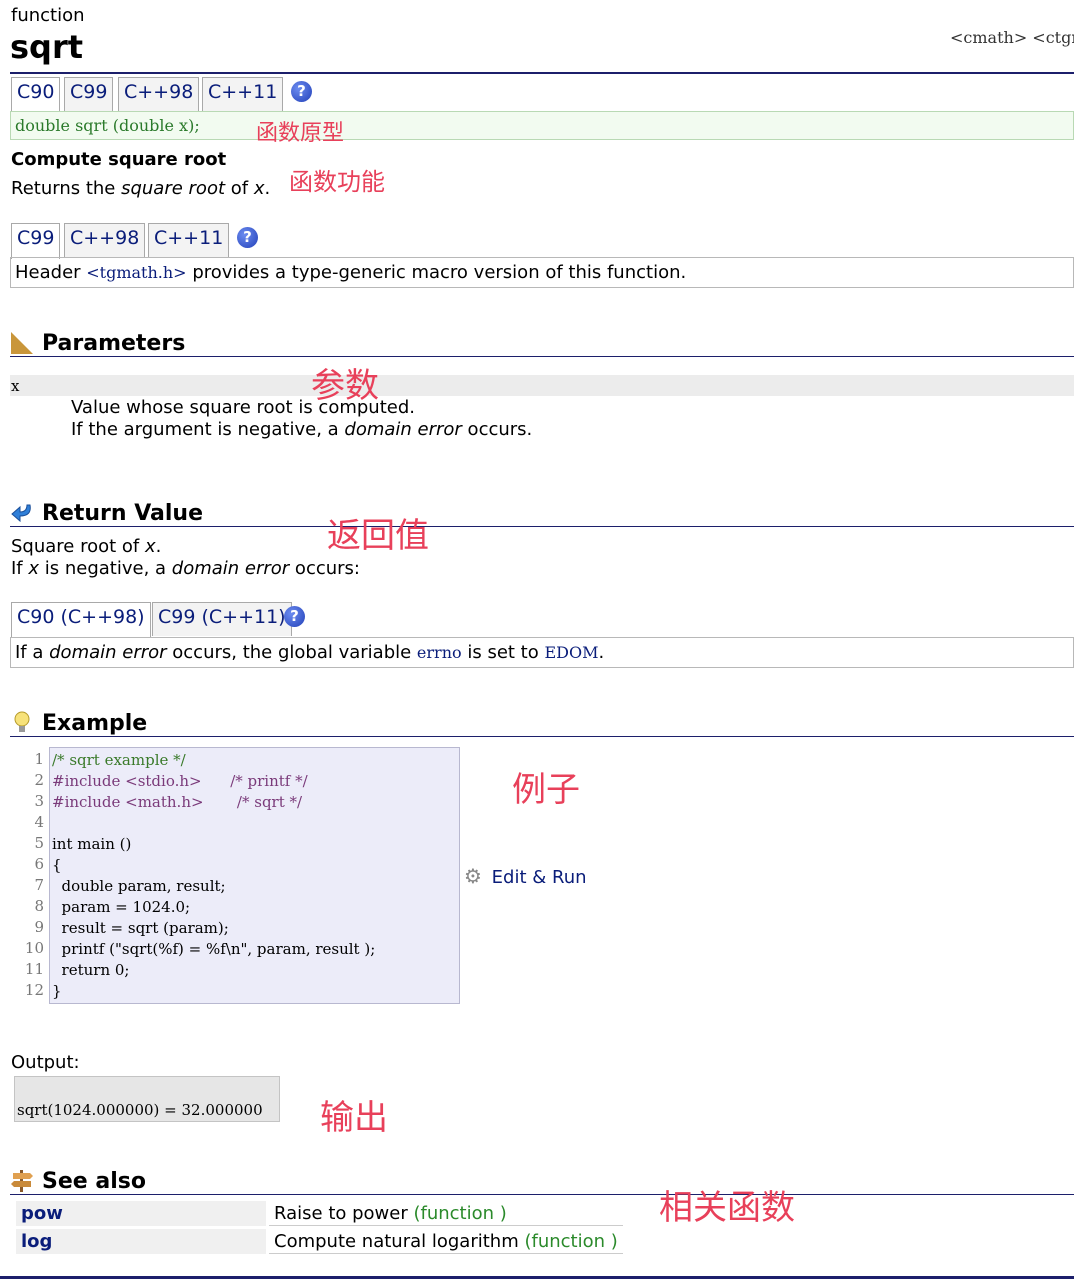  Describe the element at coordinates (107, 125) in the screenshot. I see `prototype-code: double sqrt (double x);` at that location.